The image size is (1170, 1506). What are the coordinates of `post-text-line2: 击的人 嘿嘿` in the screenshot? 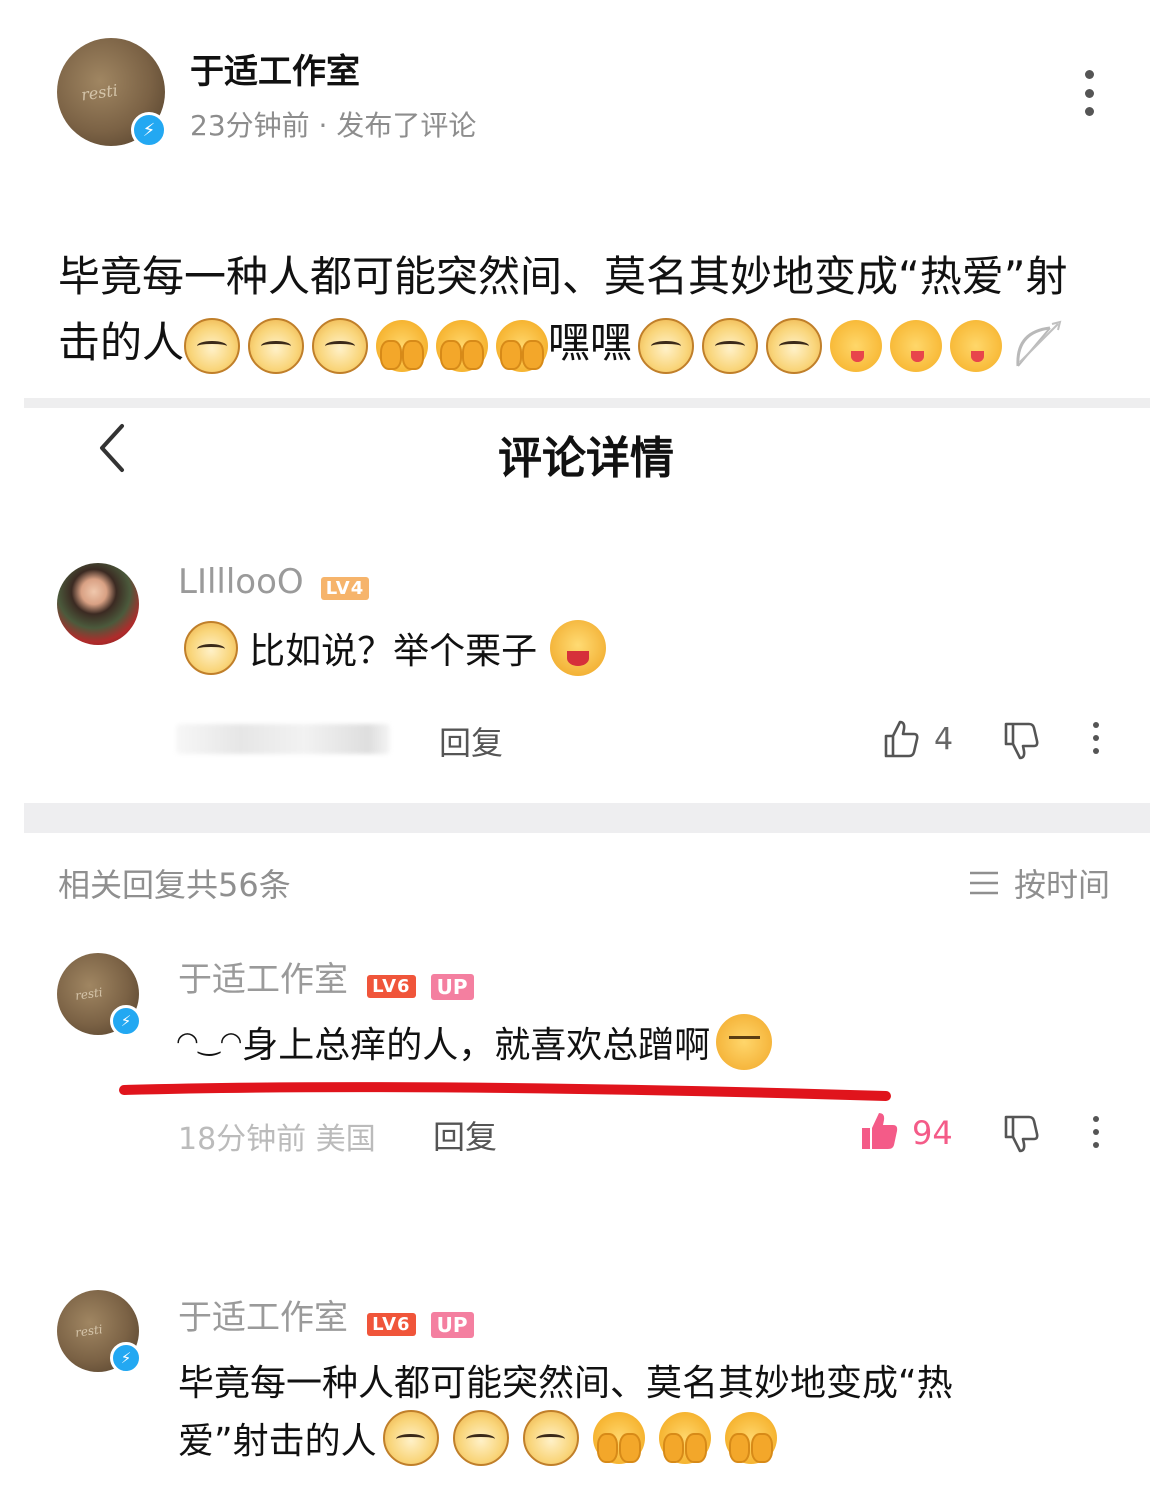 It's located at (561, 343).